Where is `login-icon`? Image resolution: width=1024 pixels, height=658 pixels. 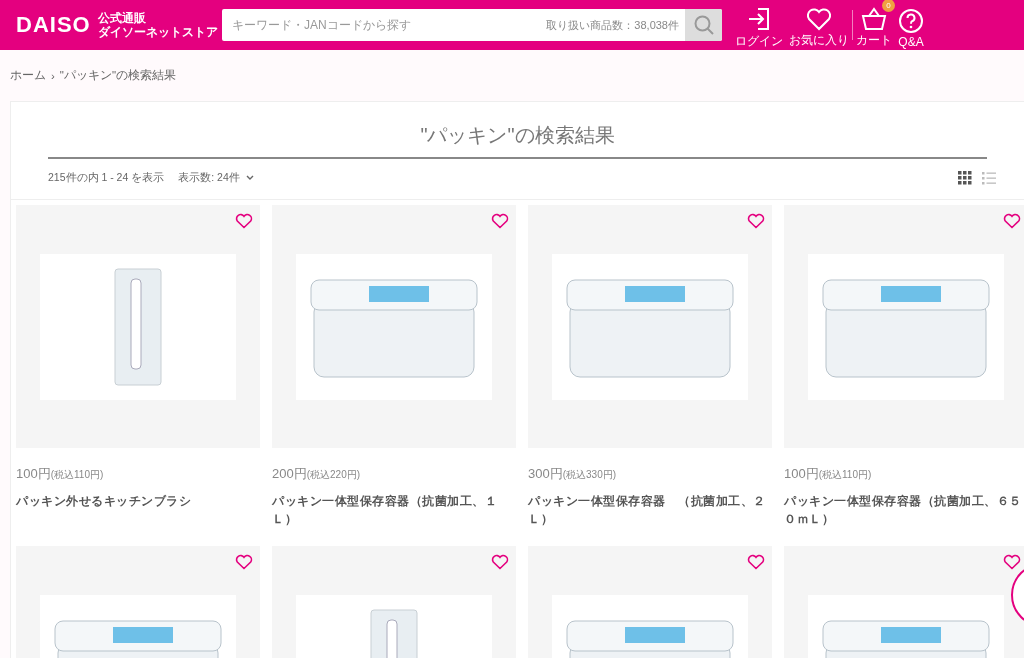
login-icon is located at coordinates (759, 19).